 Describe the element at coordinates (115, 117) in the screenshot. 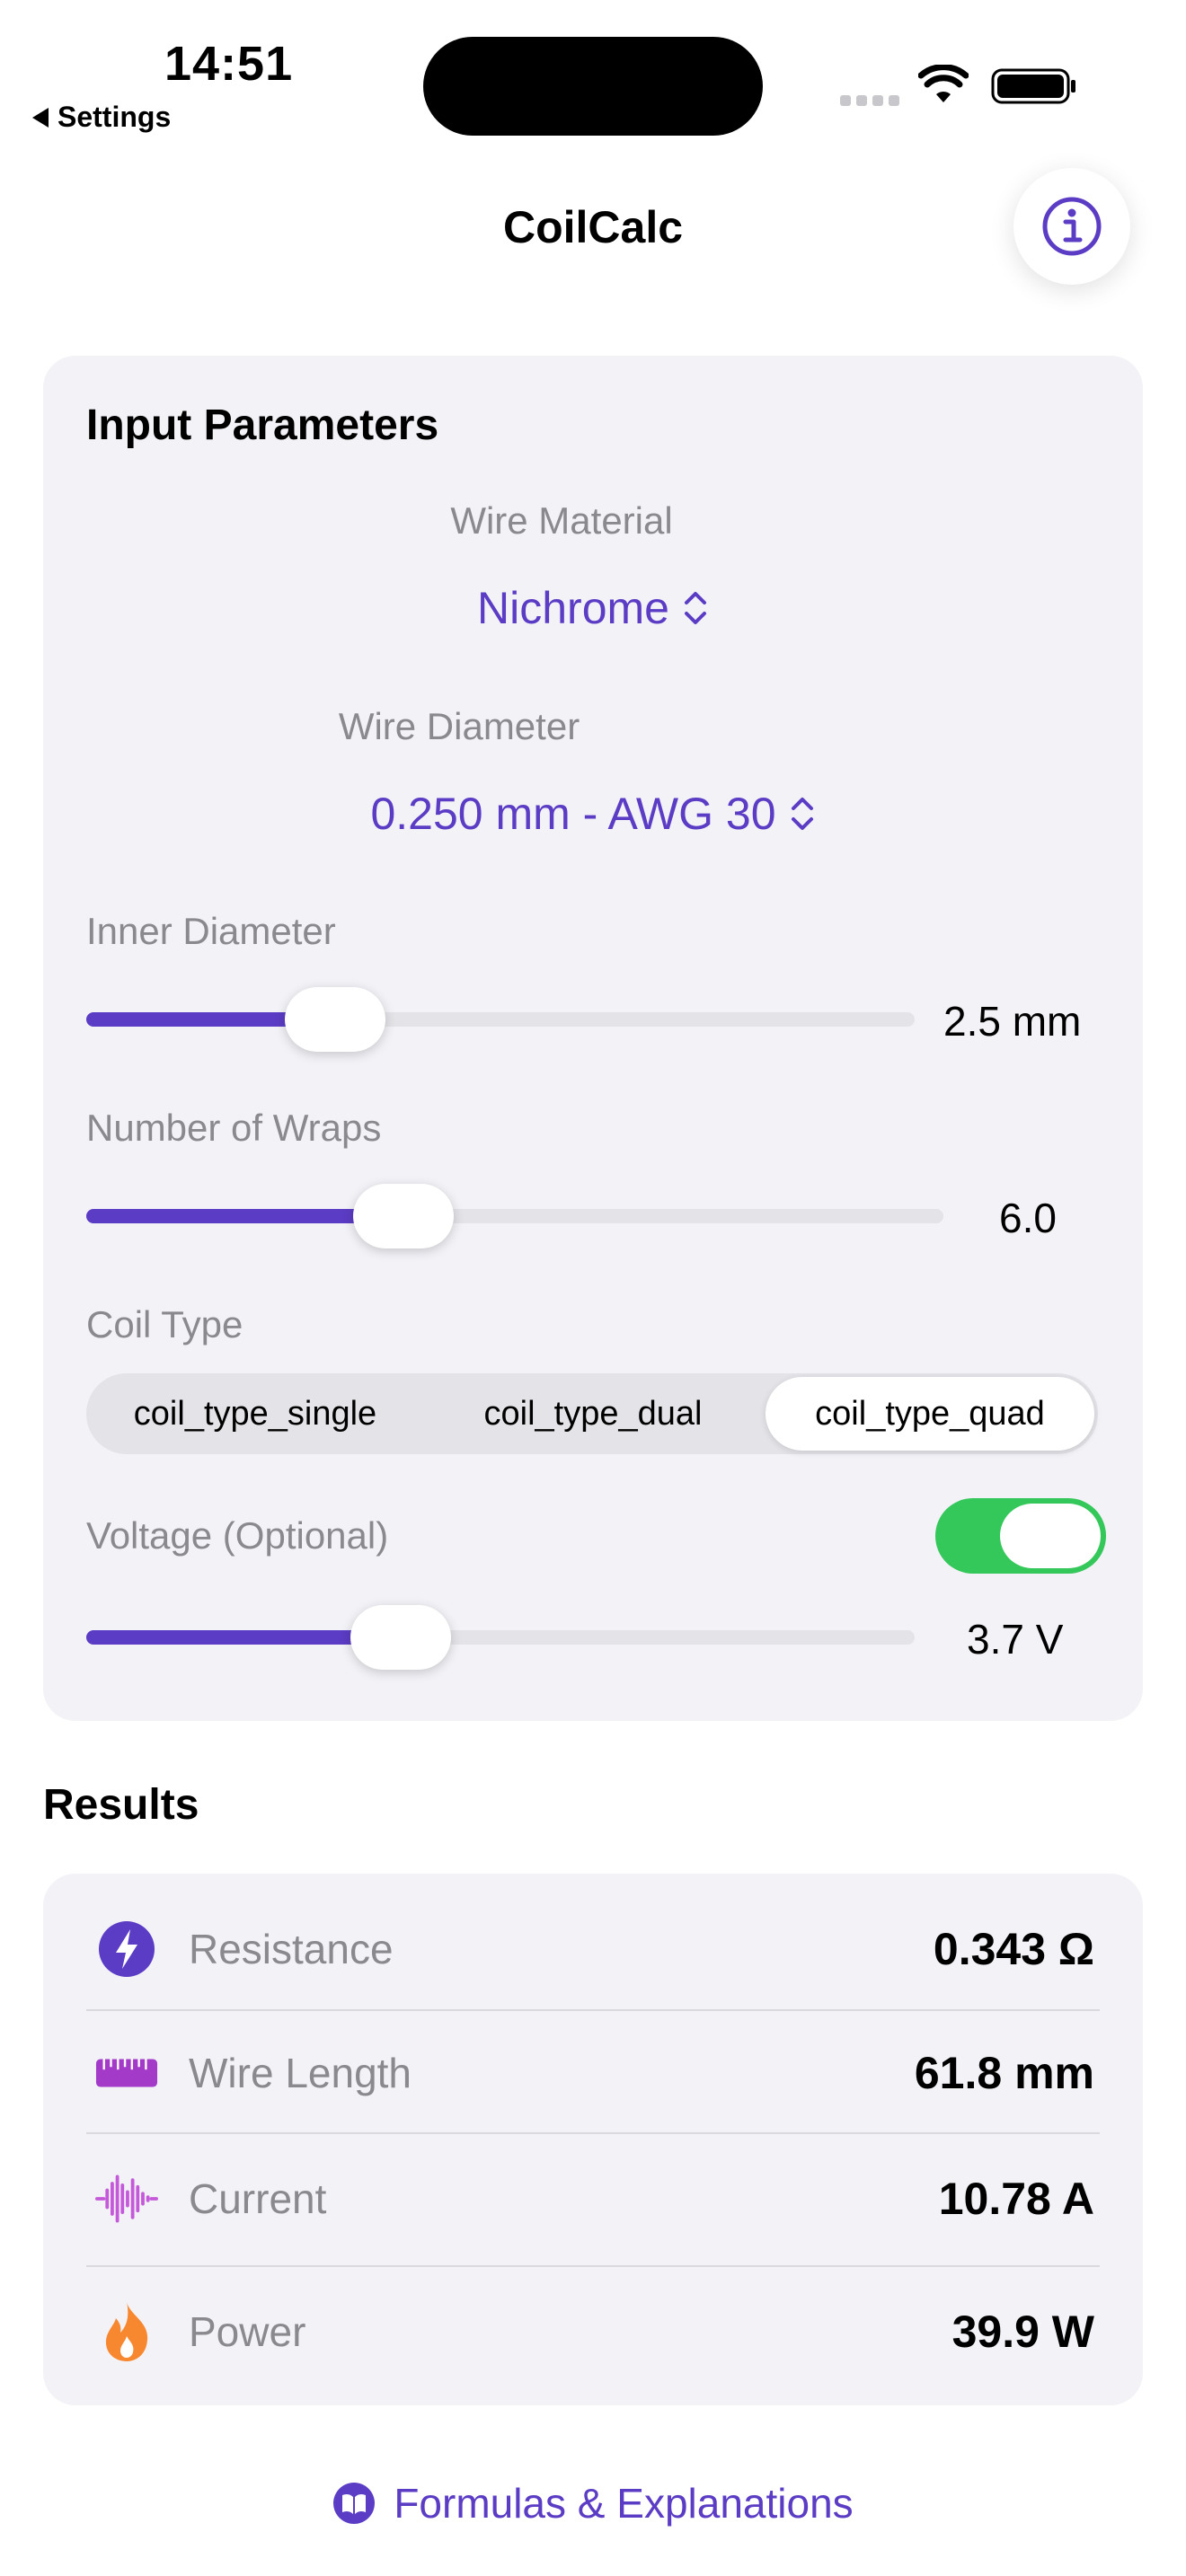

I see `back-label: Settings` at that location.